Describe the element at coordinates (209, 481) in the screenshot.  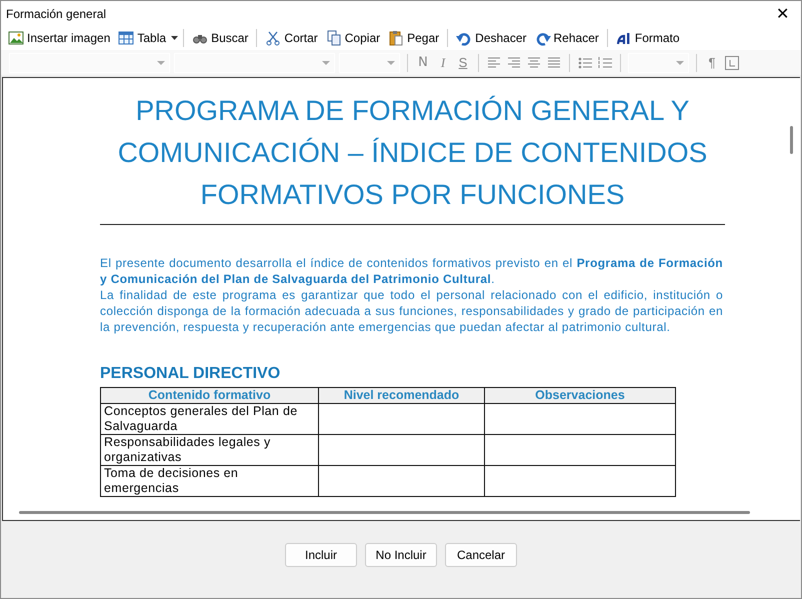
I see `table-cell: Toma de decisiones en emergencias` at that location.